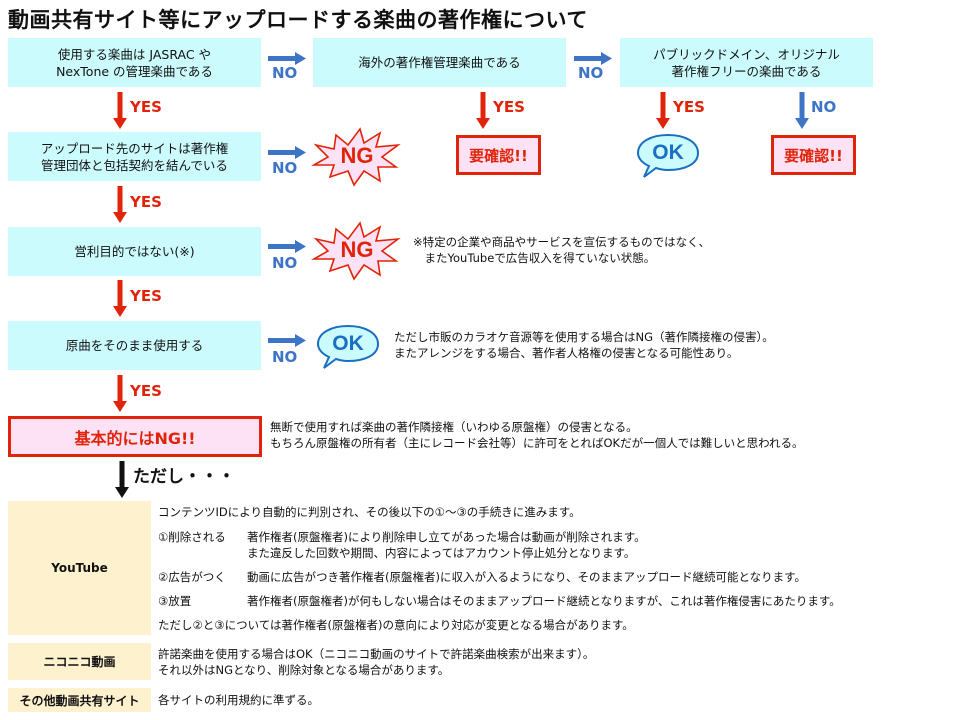  I want to click on question-text: 営利目的ではない(※), so click(134, 251).